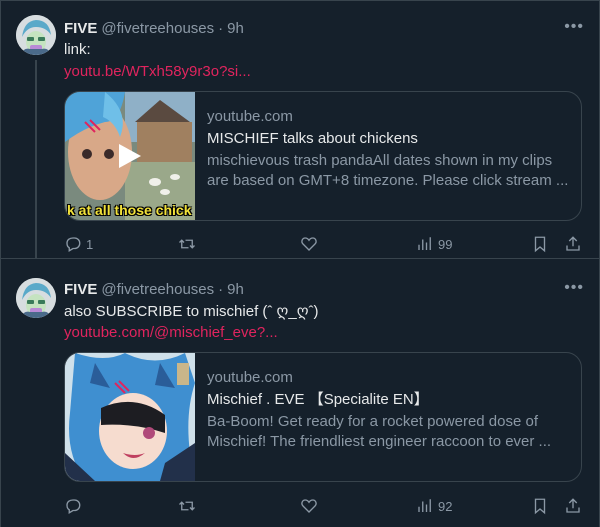 The width and height of the screenshot is (600, 527). What do you see at coordinates (90, 244) in the screenshot?
I see `reply-count: 1` at bounding box center [90, 244].